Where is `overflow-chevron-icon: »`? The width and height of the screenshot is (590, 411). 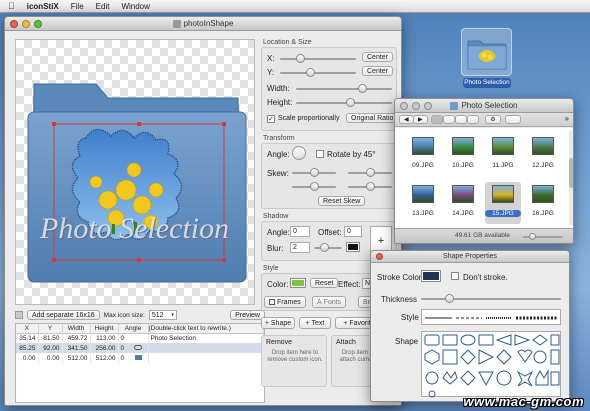 overflow-chevron-icon: » is located at coordinates (567, 118).